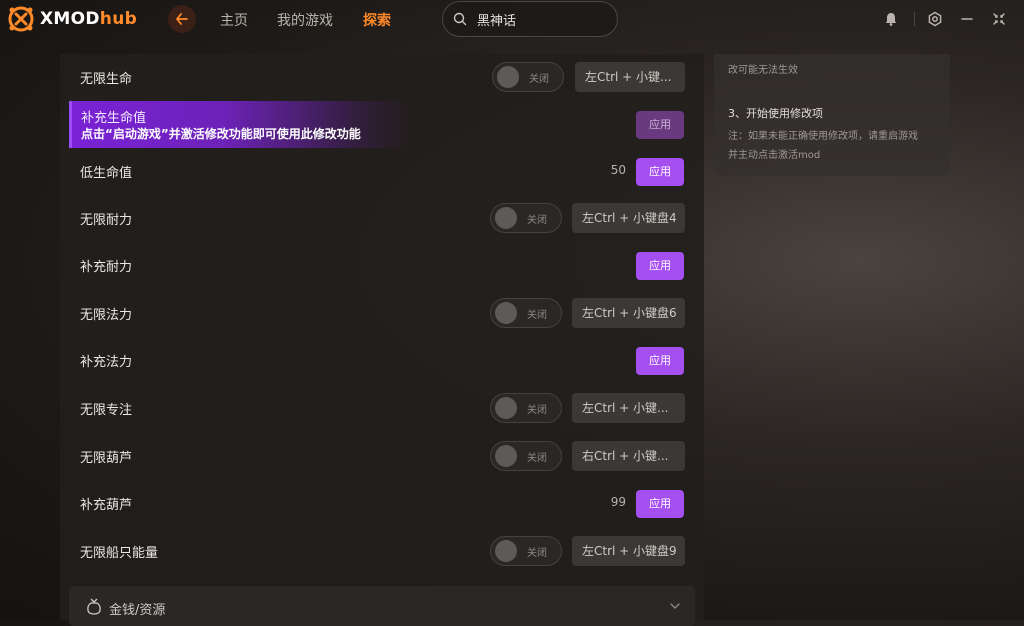  I want to click on xmod-logo-icon, so click(21, 19).